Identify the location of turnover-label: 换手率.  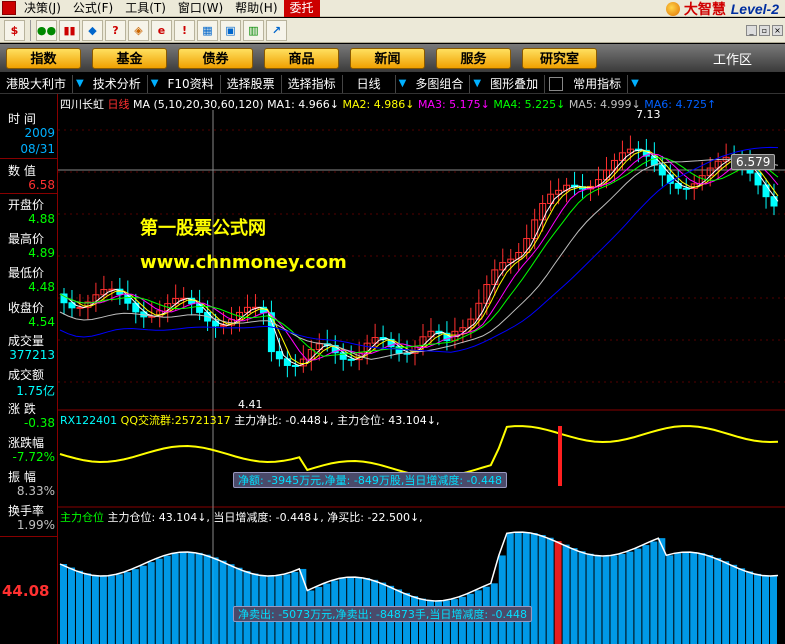
(26, 511).